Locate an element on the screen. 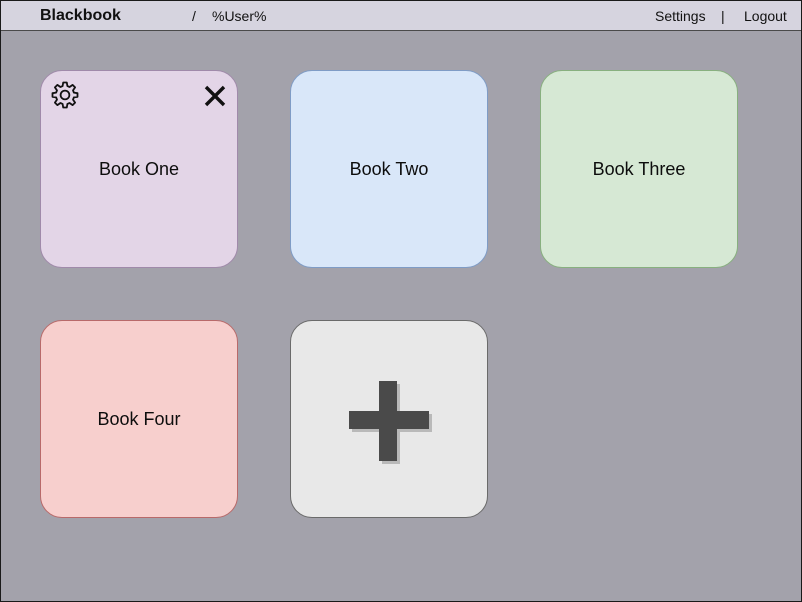  breadcrumb-user: %User% is located at coordinates (239, 16).